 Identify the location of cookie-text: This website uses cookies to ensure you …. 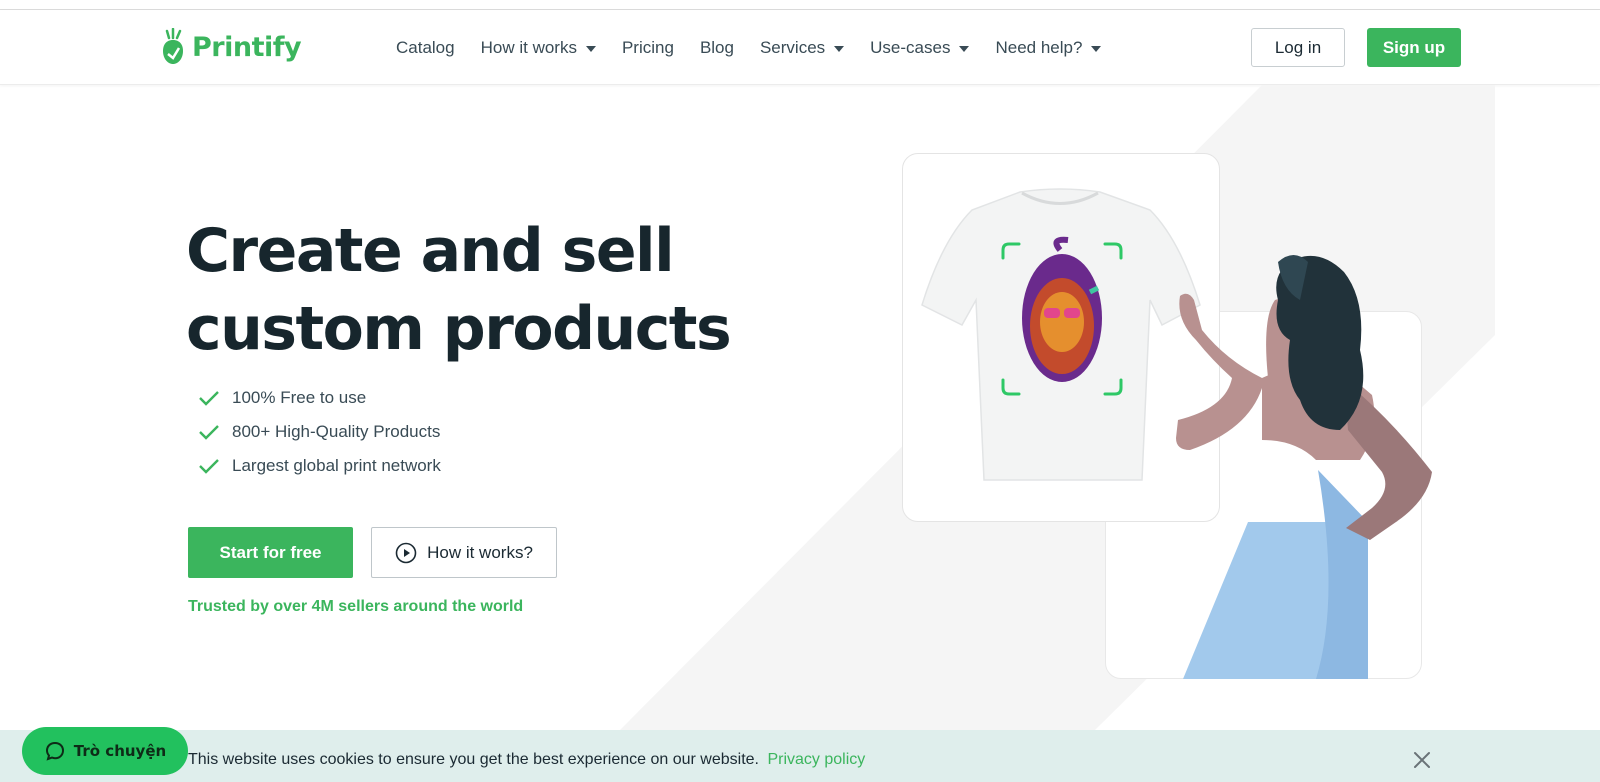
(473, 759).